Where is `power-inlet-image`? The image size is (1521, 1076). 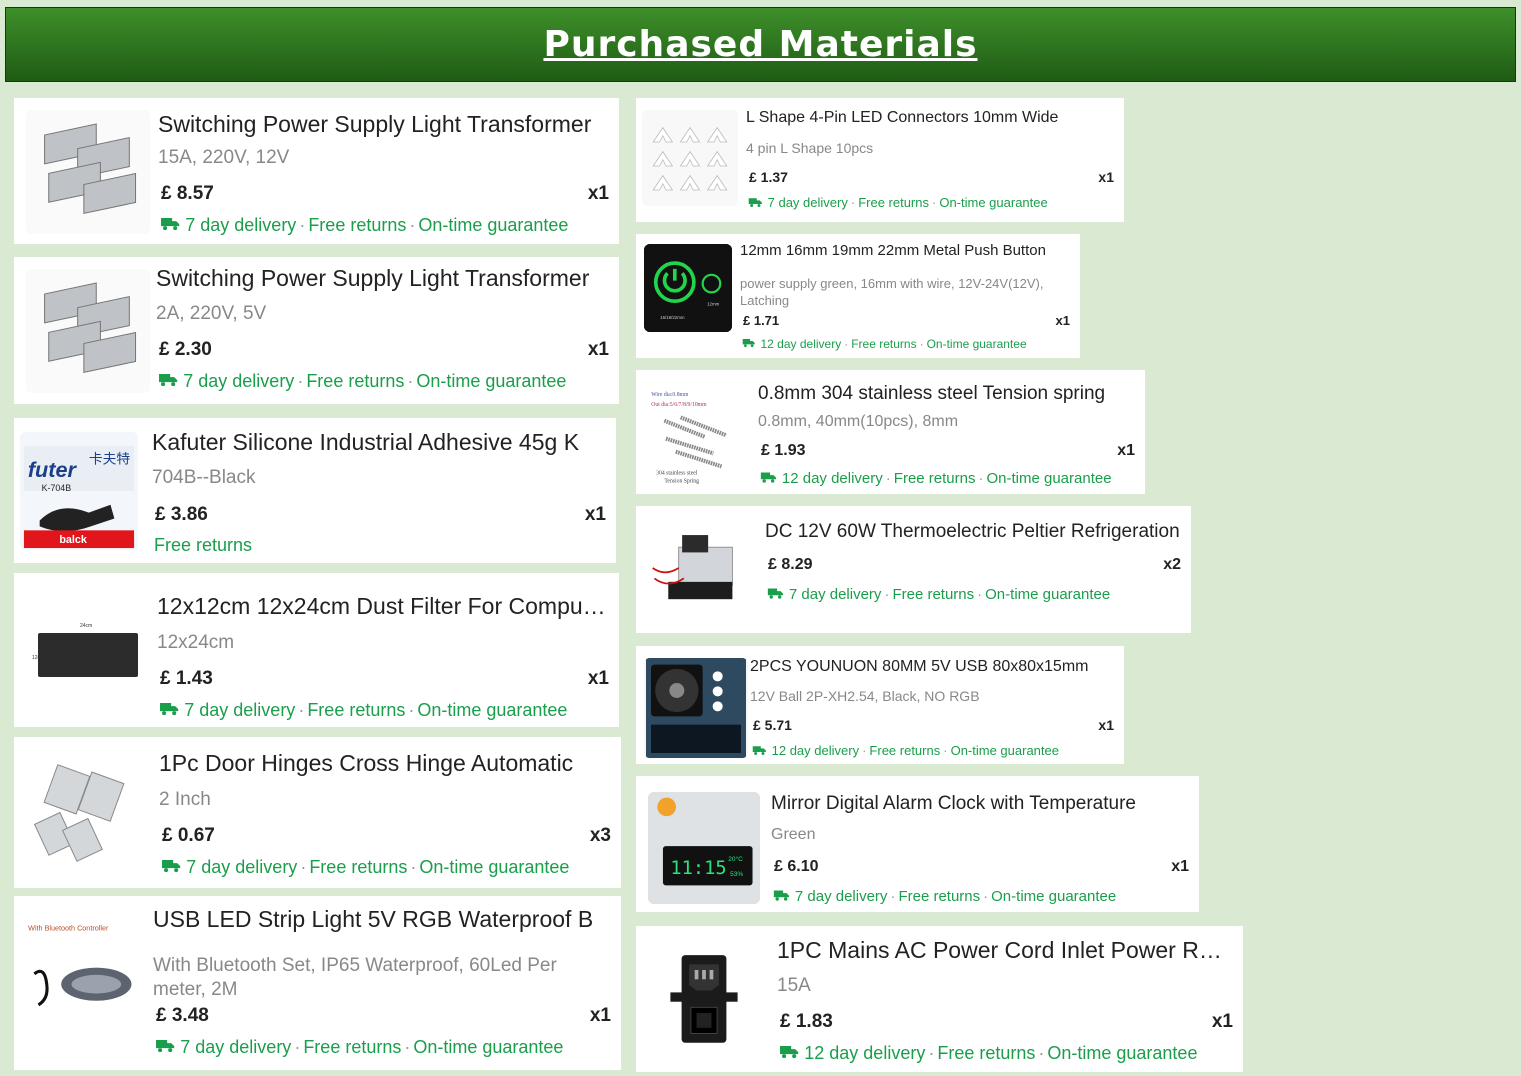
power-inlet-image is located at coordinates (704, 998).